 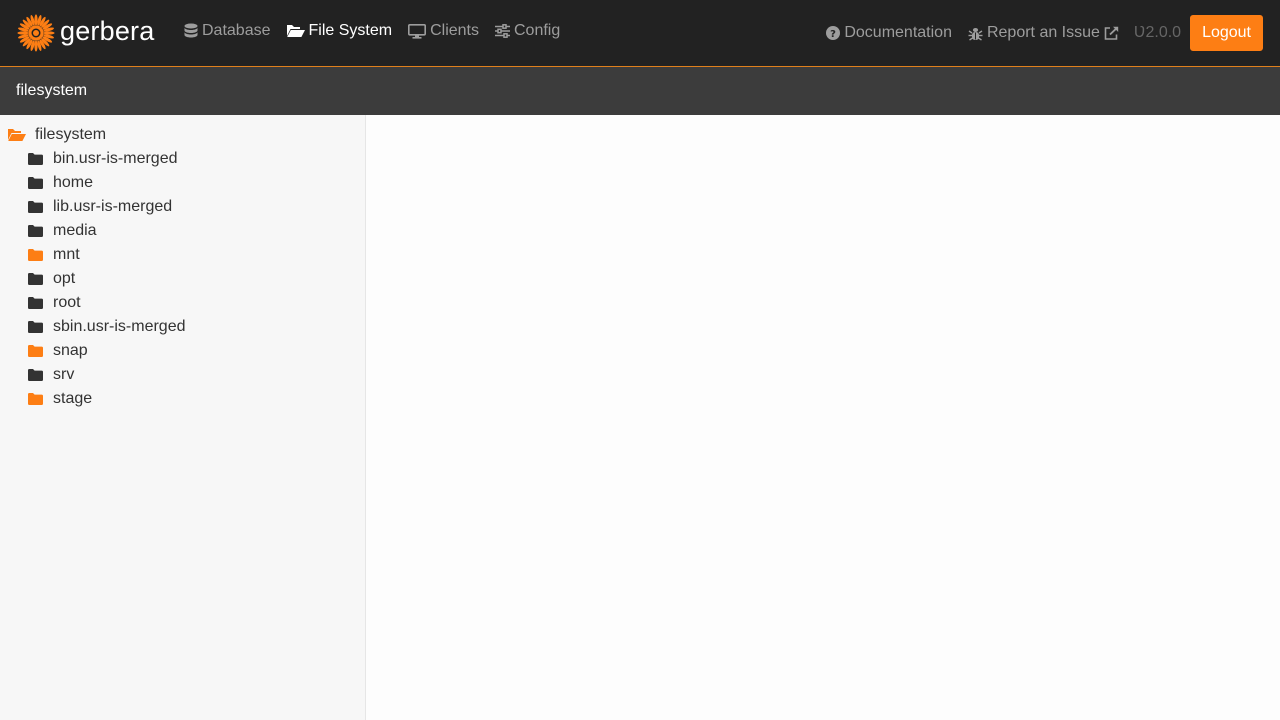 I want to click on nav-documentation: ? Documentation, so click(x=889, y=33).